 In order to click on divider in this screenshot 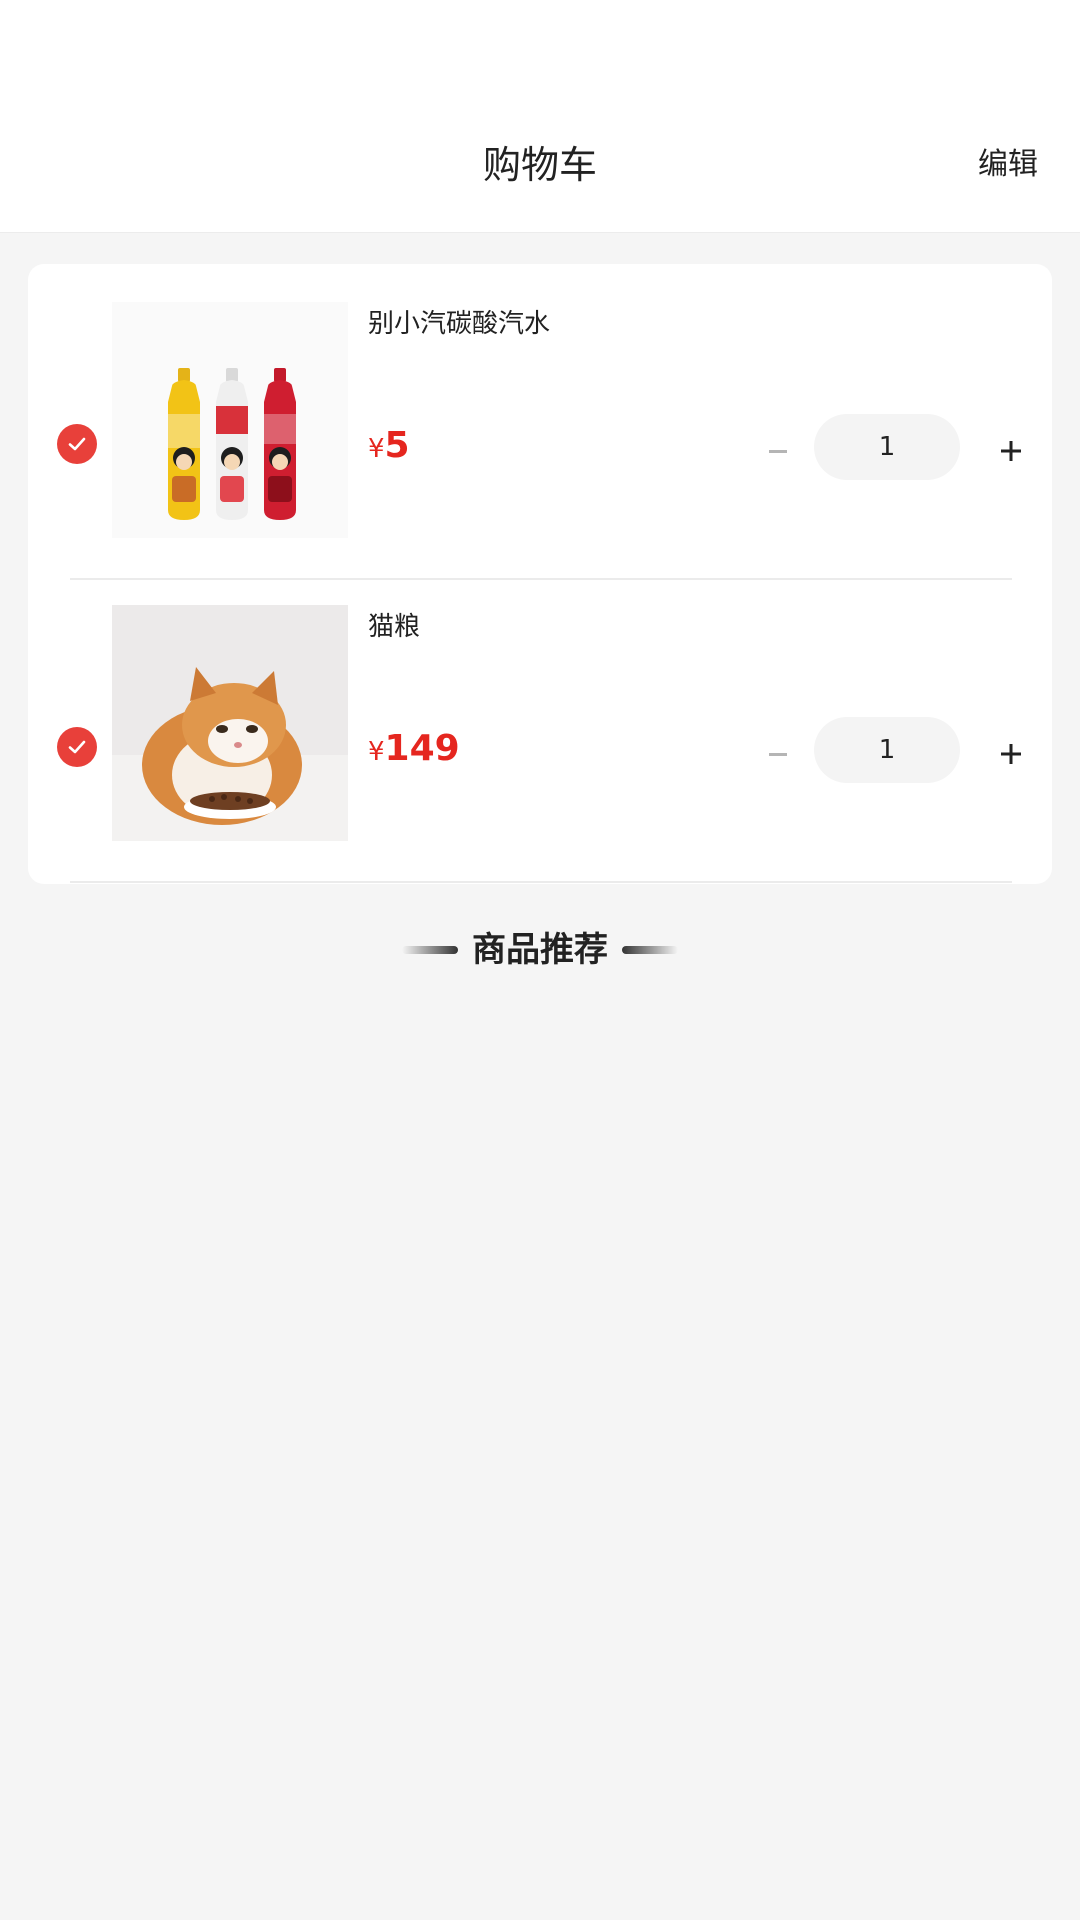, I will do `click(541, 882)`.